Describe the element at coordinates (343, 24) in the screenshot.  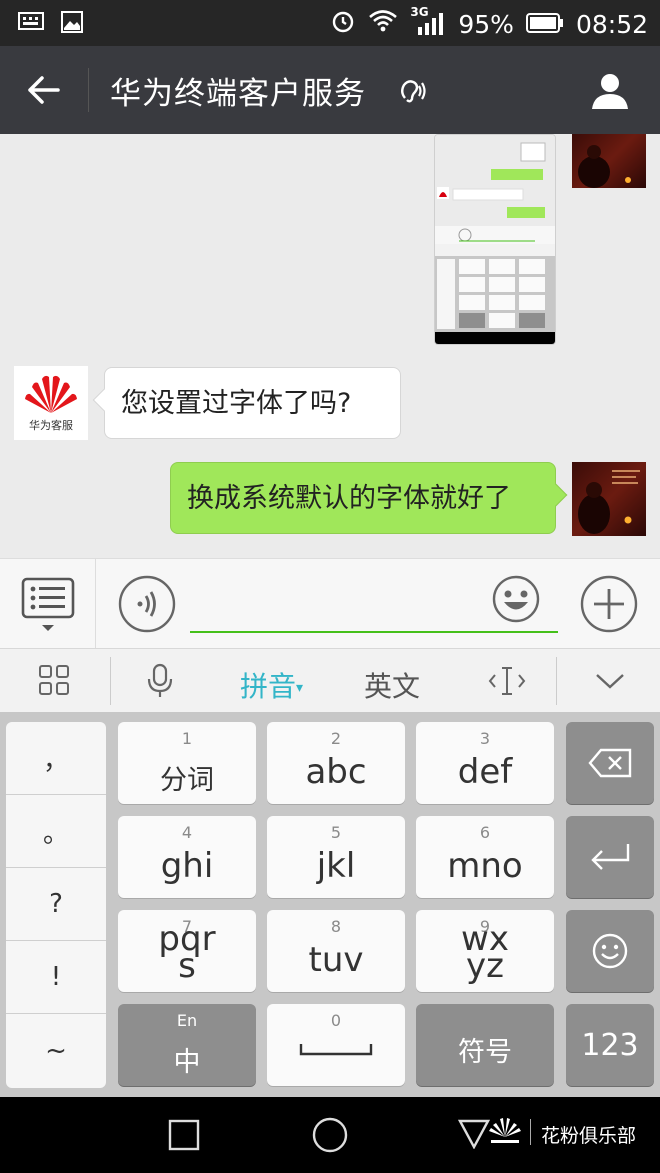
I see `alarm-icon` at that location.